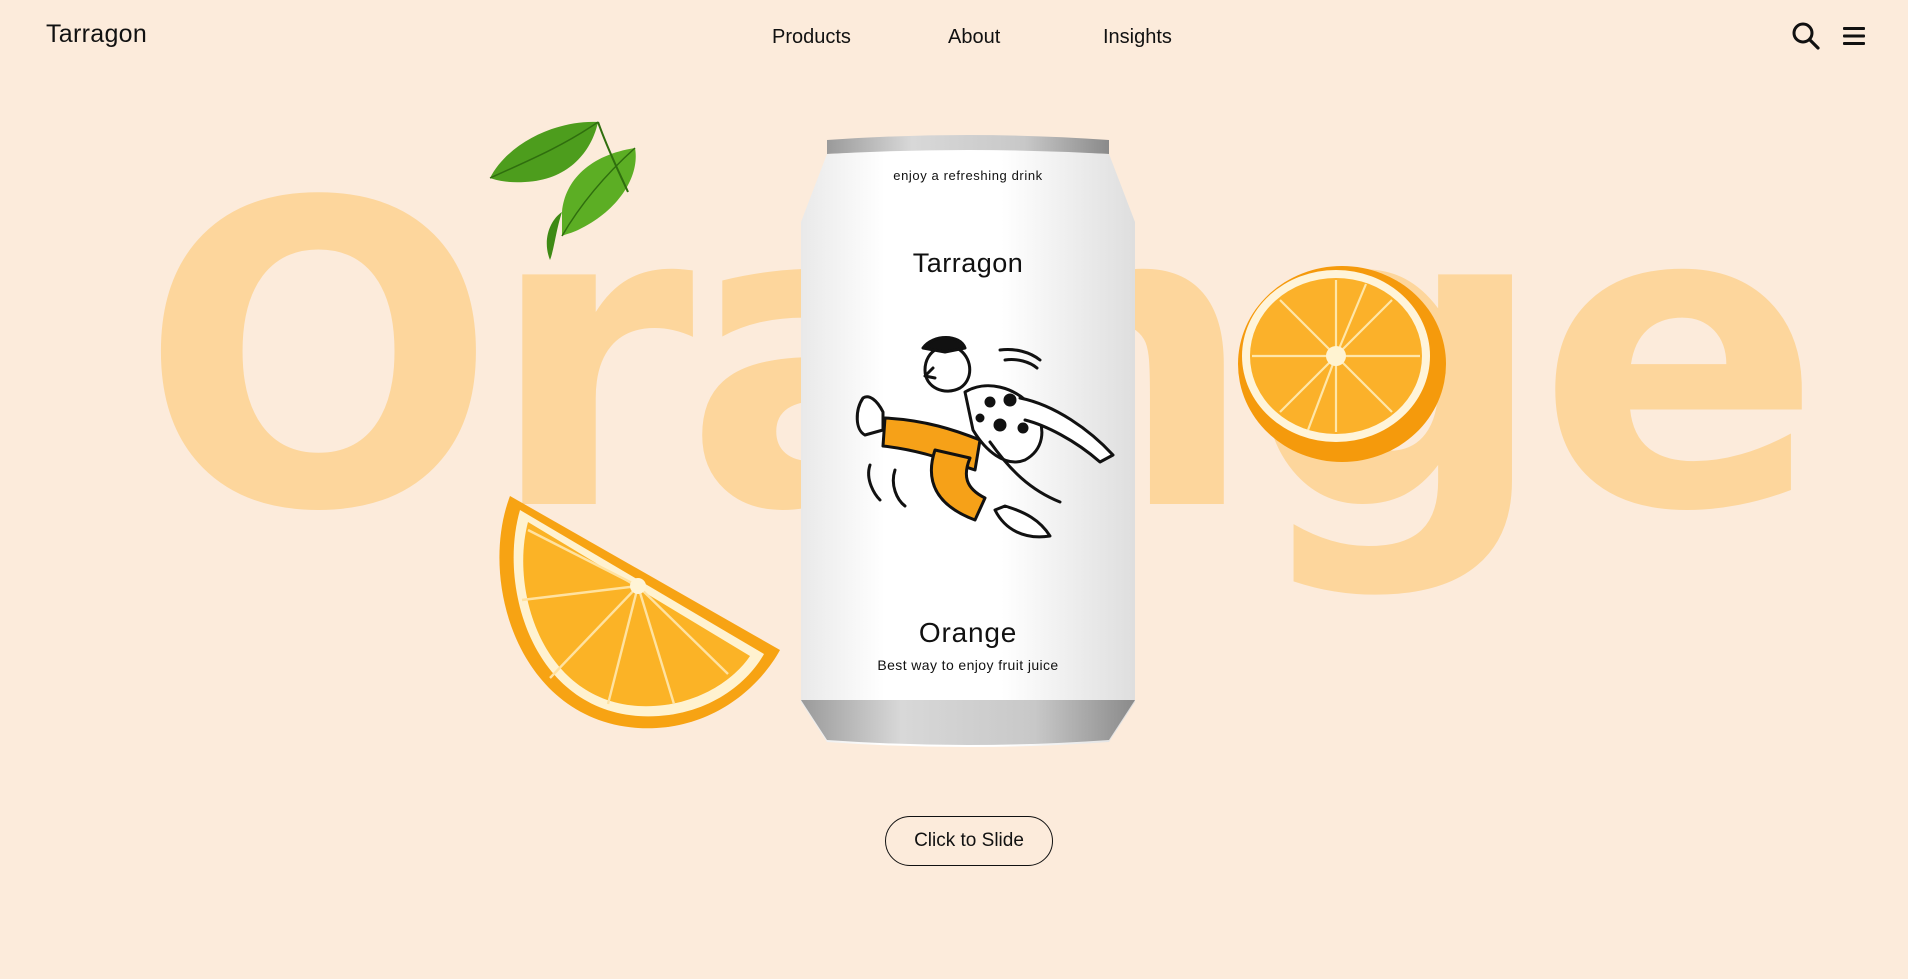  I want to click on search-icon, so click(1806, 36).